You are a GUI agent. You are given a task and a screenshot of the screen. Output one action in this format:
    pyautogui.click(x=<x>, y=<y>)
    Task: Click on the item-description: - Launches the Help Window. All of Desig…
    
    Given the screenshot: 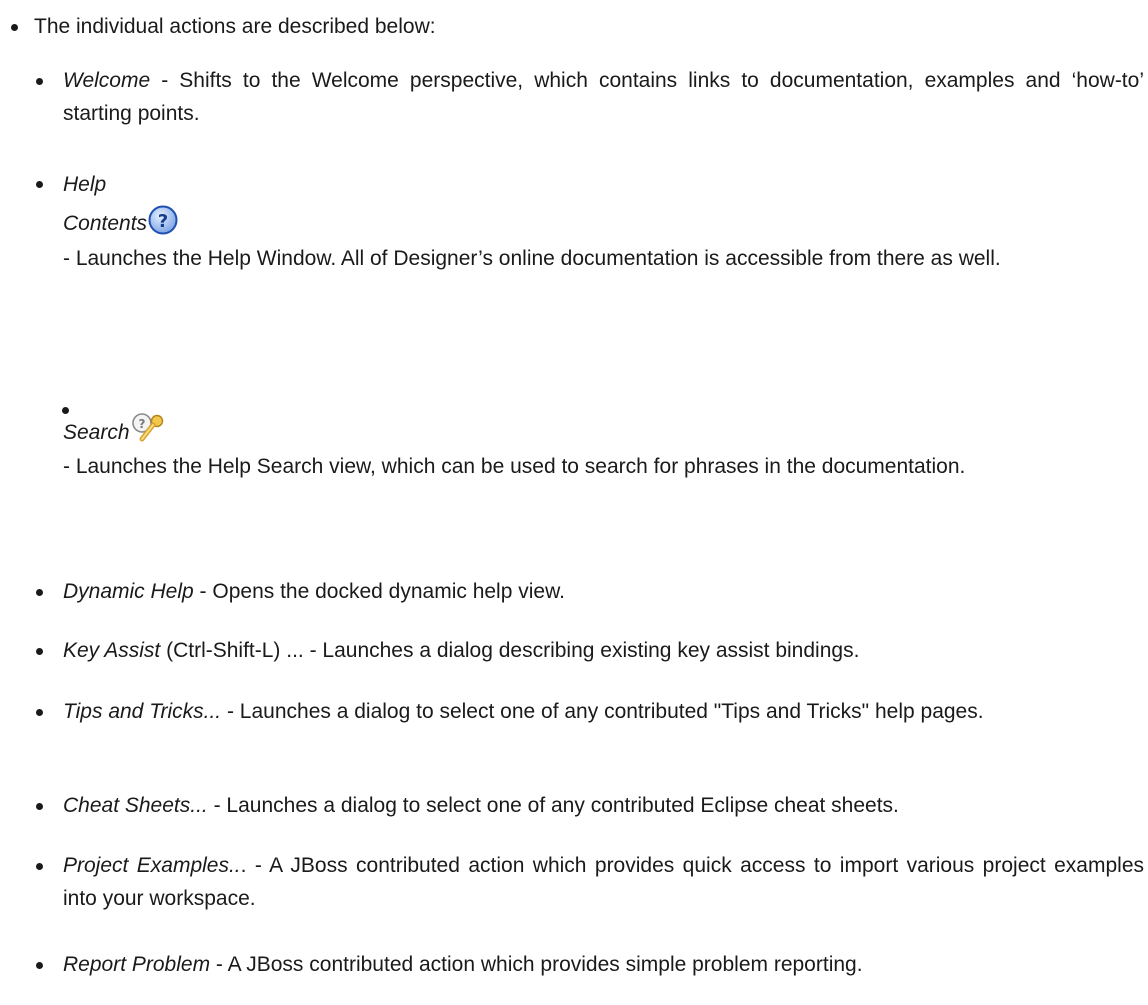 What is the action you would take?
    pyautogui.click(x=532, y=258)
    